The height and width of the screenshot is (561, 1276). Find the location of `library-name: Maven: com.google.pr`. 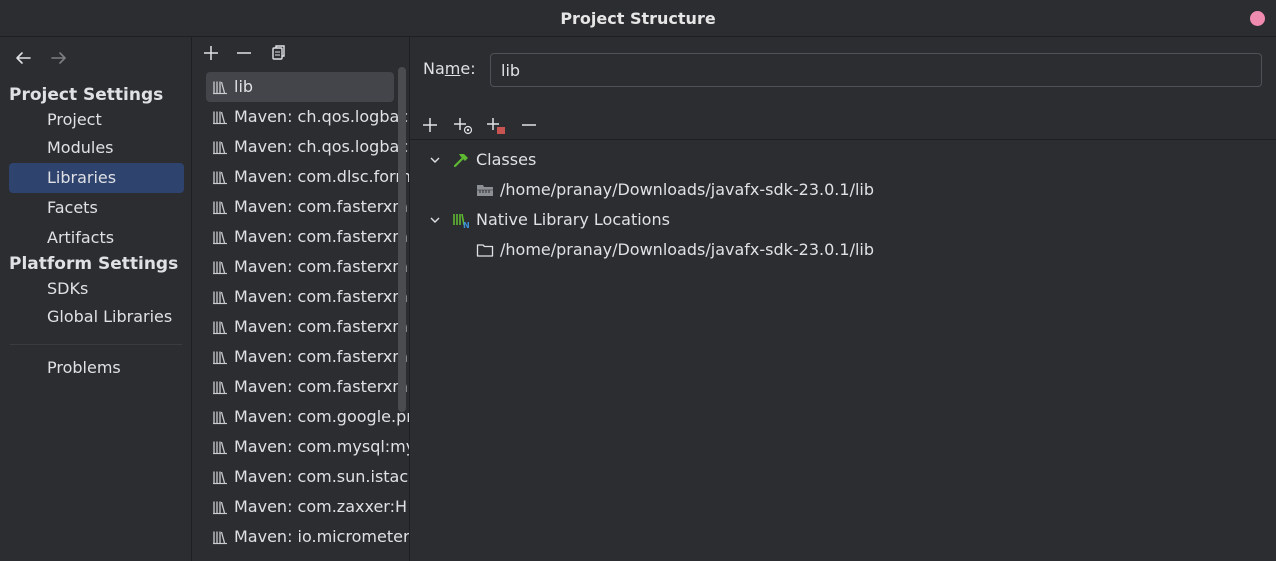

library-name: Maven: com.google.pr is located at coordinates (322, 416).